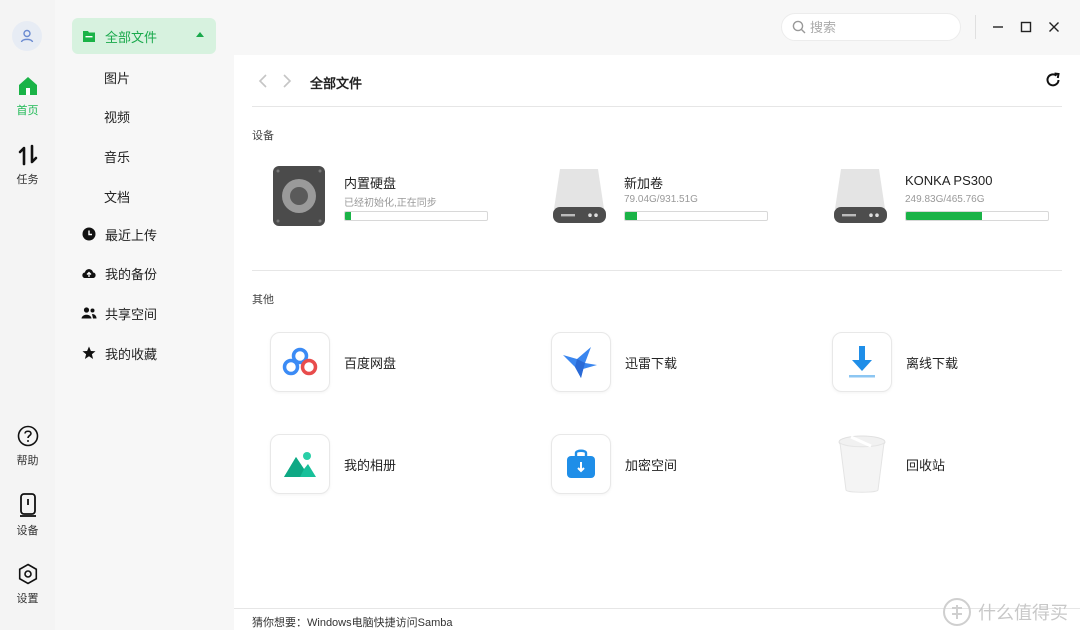  I want to click on rail-item-tasks: 任务, so click(27, 165).